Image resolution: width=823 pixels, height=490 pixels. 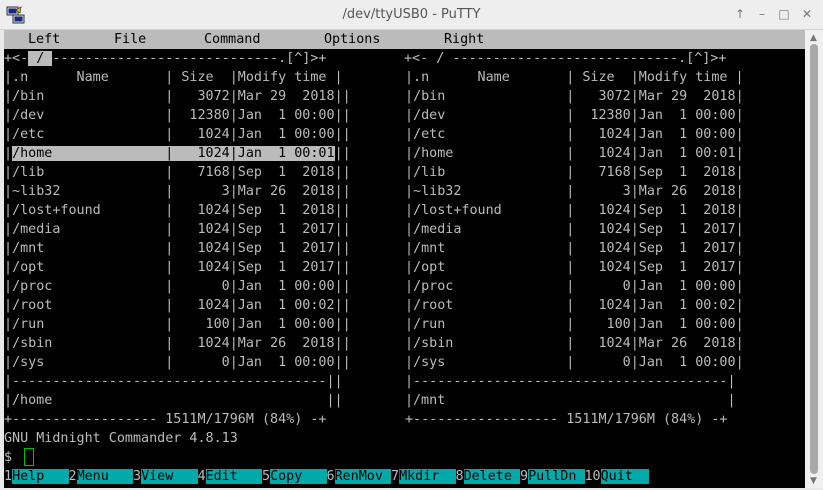 I want to click on entry-fields: /sys | 0|Jan 1 00:00, so click(x=173, y=362).